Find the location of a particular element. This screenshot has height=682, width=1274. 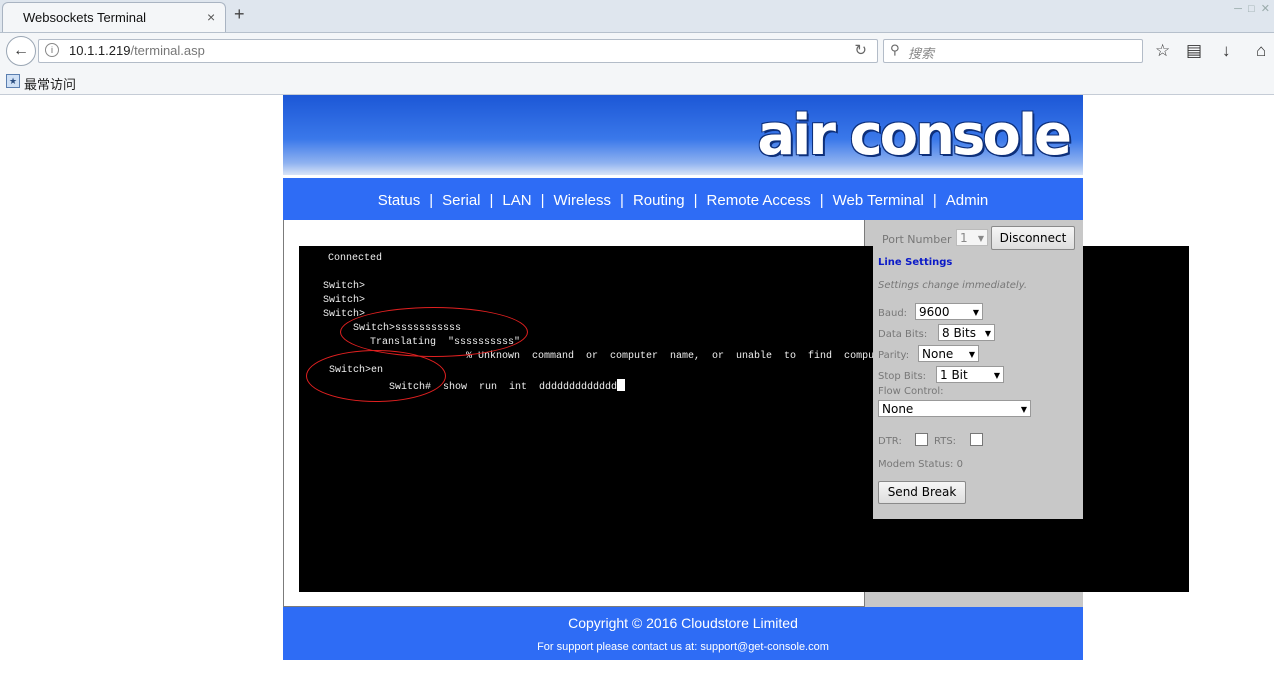

menu-routing: Routing is located at coordinates (659, 200).